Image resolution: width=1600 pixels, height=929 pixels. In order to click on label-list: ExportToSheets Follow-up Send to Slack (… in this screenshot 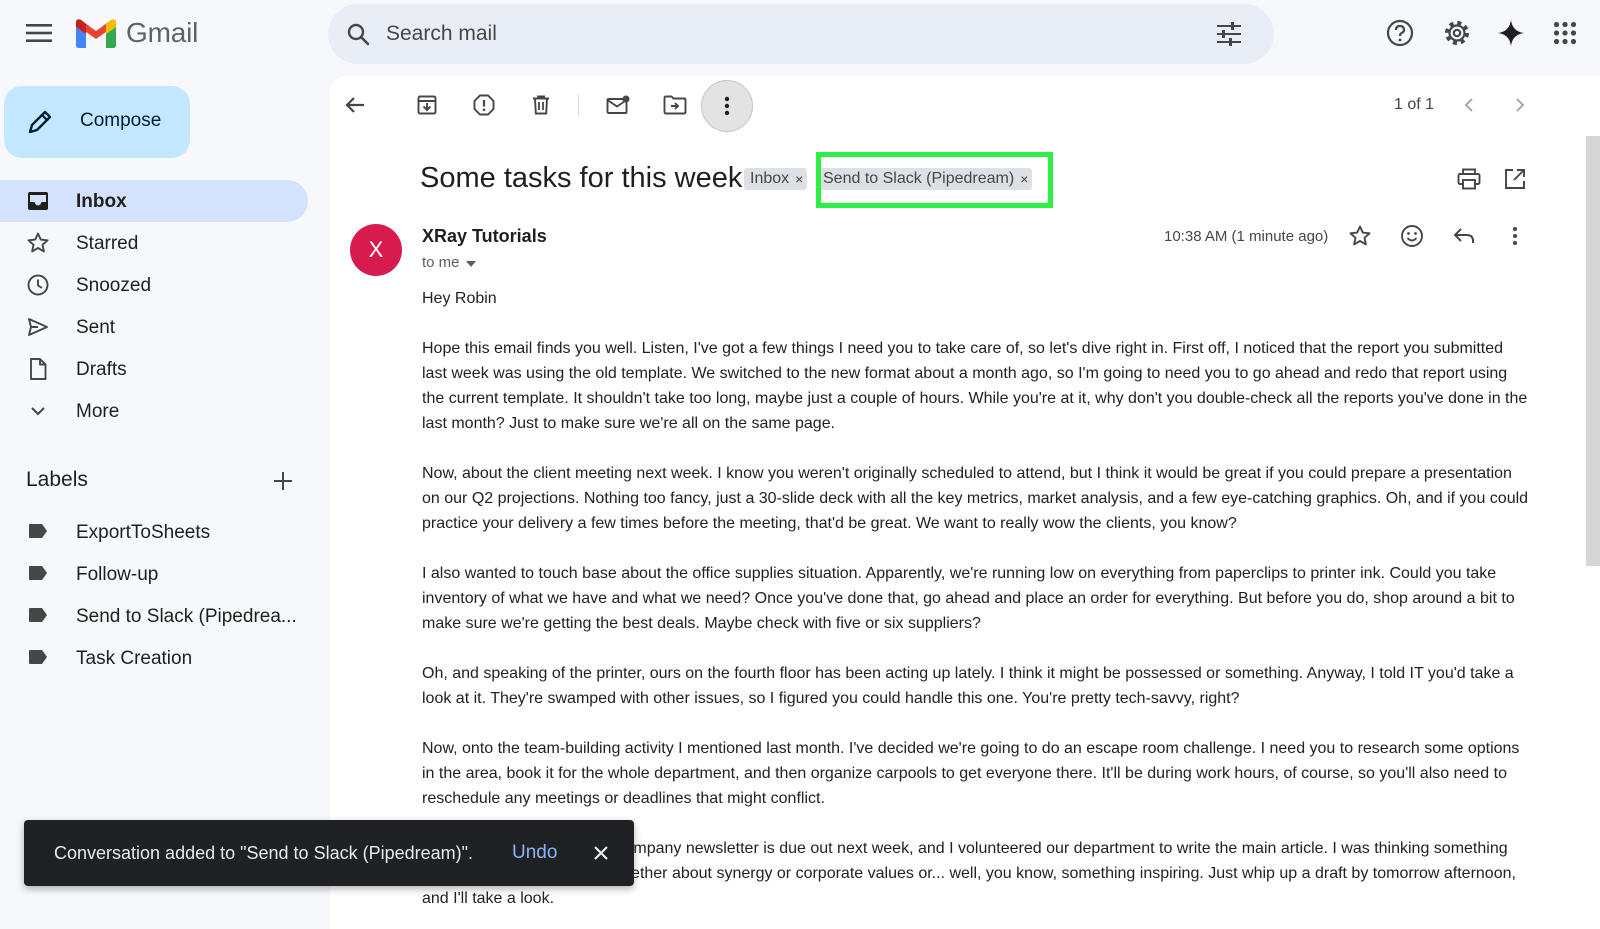, I will do `click(154, 595)`.